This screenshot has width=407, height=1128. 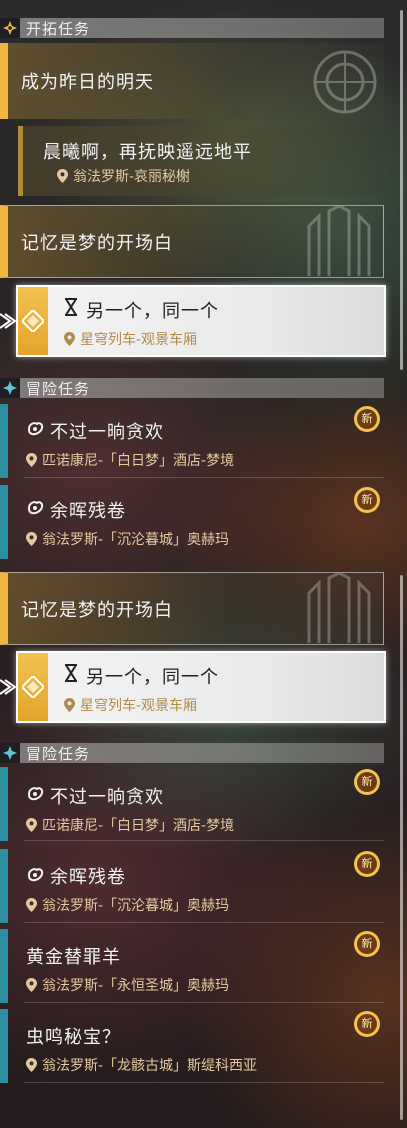 I want to click on quest-title: 虫鸣秘宝？, so click(x=73, y=1037).